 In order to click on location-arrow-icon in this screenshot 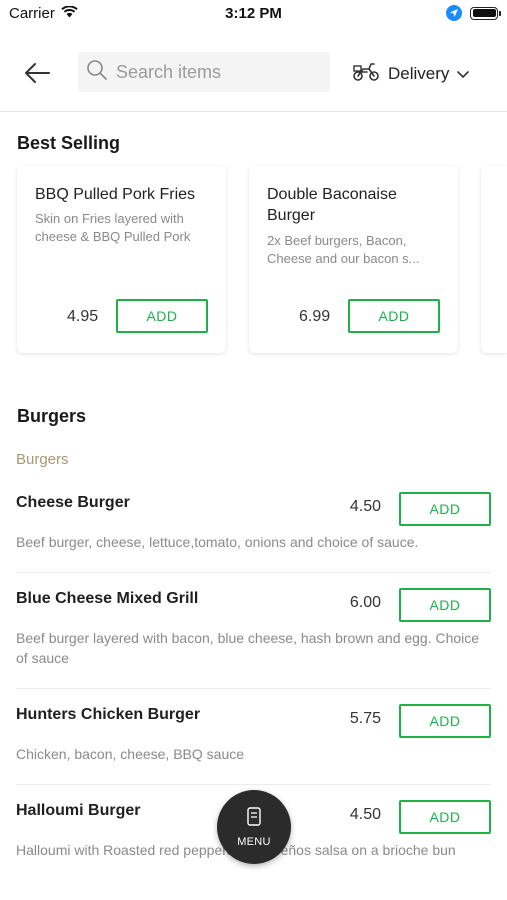, I will do `click(454, 13)`.